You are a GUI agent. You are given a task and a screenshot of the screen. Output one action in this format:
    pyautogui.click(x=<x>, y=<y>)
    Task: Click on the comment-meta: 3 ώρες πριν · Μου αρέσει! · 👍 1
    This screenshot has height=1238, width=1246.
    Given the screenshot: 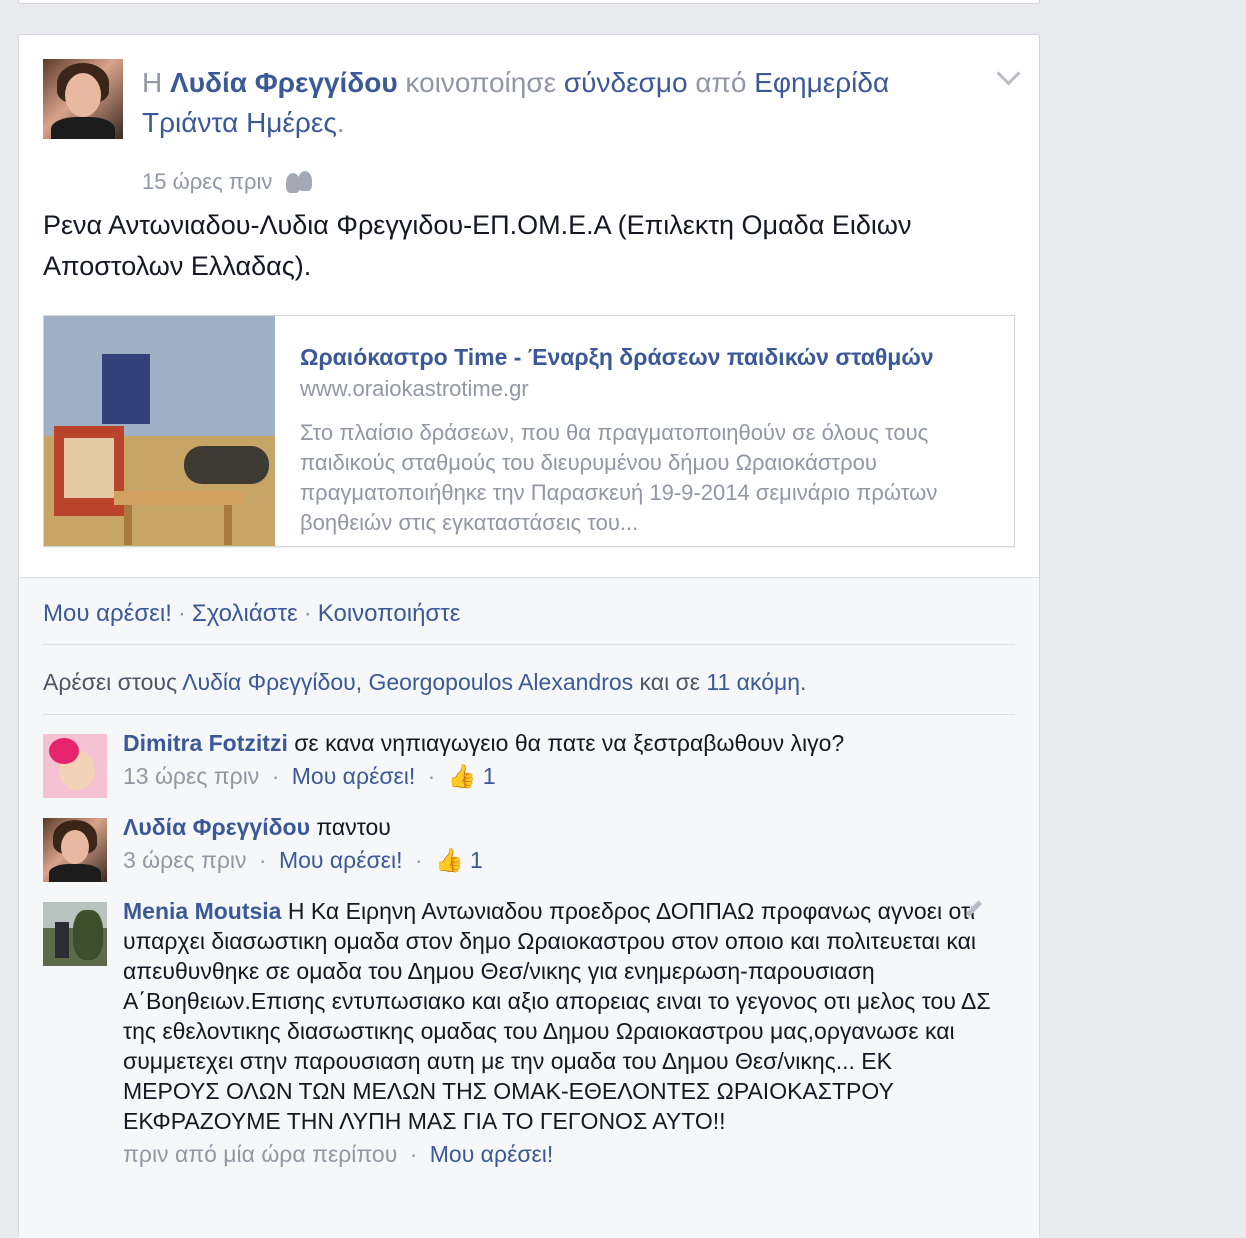 What is the action you would take?
    pyautogui.click(x=563, y=860)
    